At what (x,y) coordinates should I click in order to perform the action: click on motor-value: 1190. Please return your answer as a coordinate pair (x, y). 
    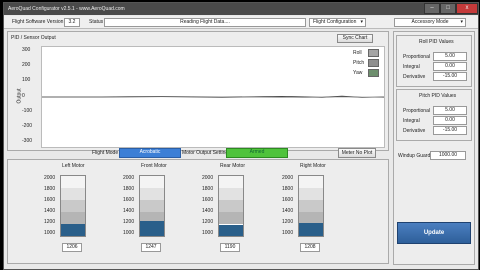
    Looking at the image, I should click on (230, 247).